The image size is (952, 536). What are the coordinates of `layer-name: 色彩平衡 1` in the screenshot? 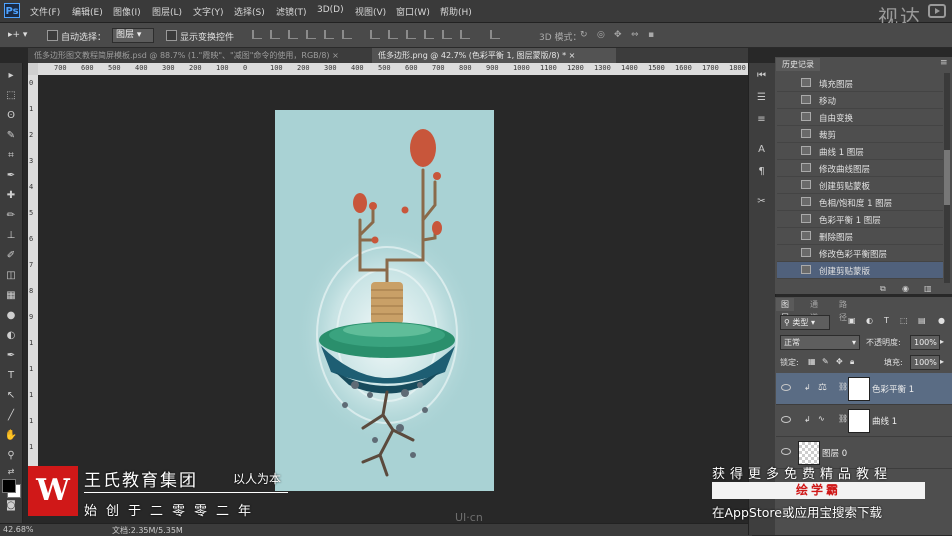 It's located at (893, 389).